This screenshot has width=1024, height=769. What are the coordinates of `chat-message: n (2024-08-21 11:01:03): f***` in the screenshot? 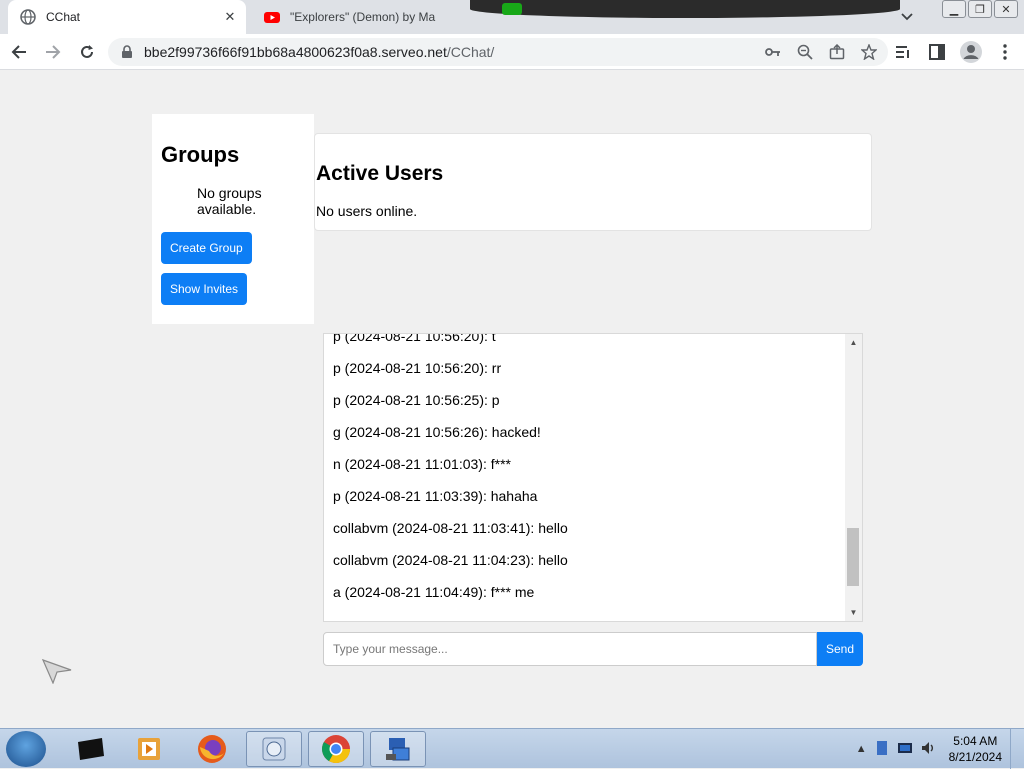 It's located at (422, 464).